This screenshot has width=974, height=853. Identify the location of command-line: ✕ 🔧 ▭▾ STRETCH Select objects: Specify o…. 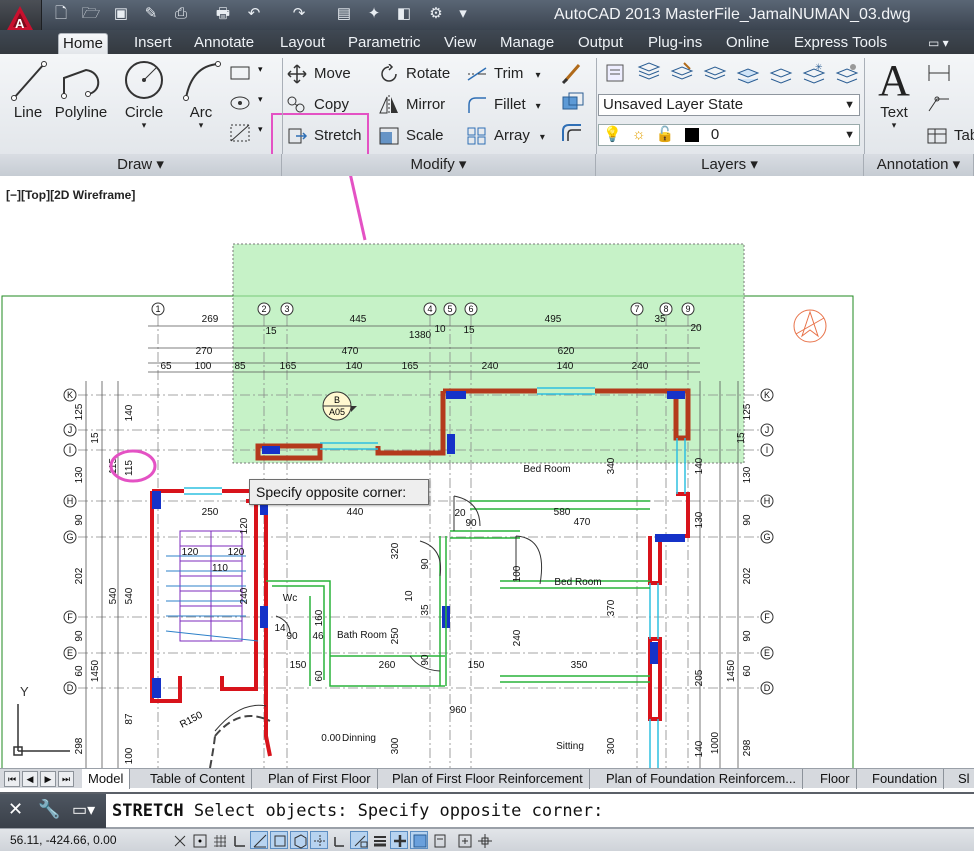
(487, 810).